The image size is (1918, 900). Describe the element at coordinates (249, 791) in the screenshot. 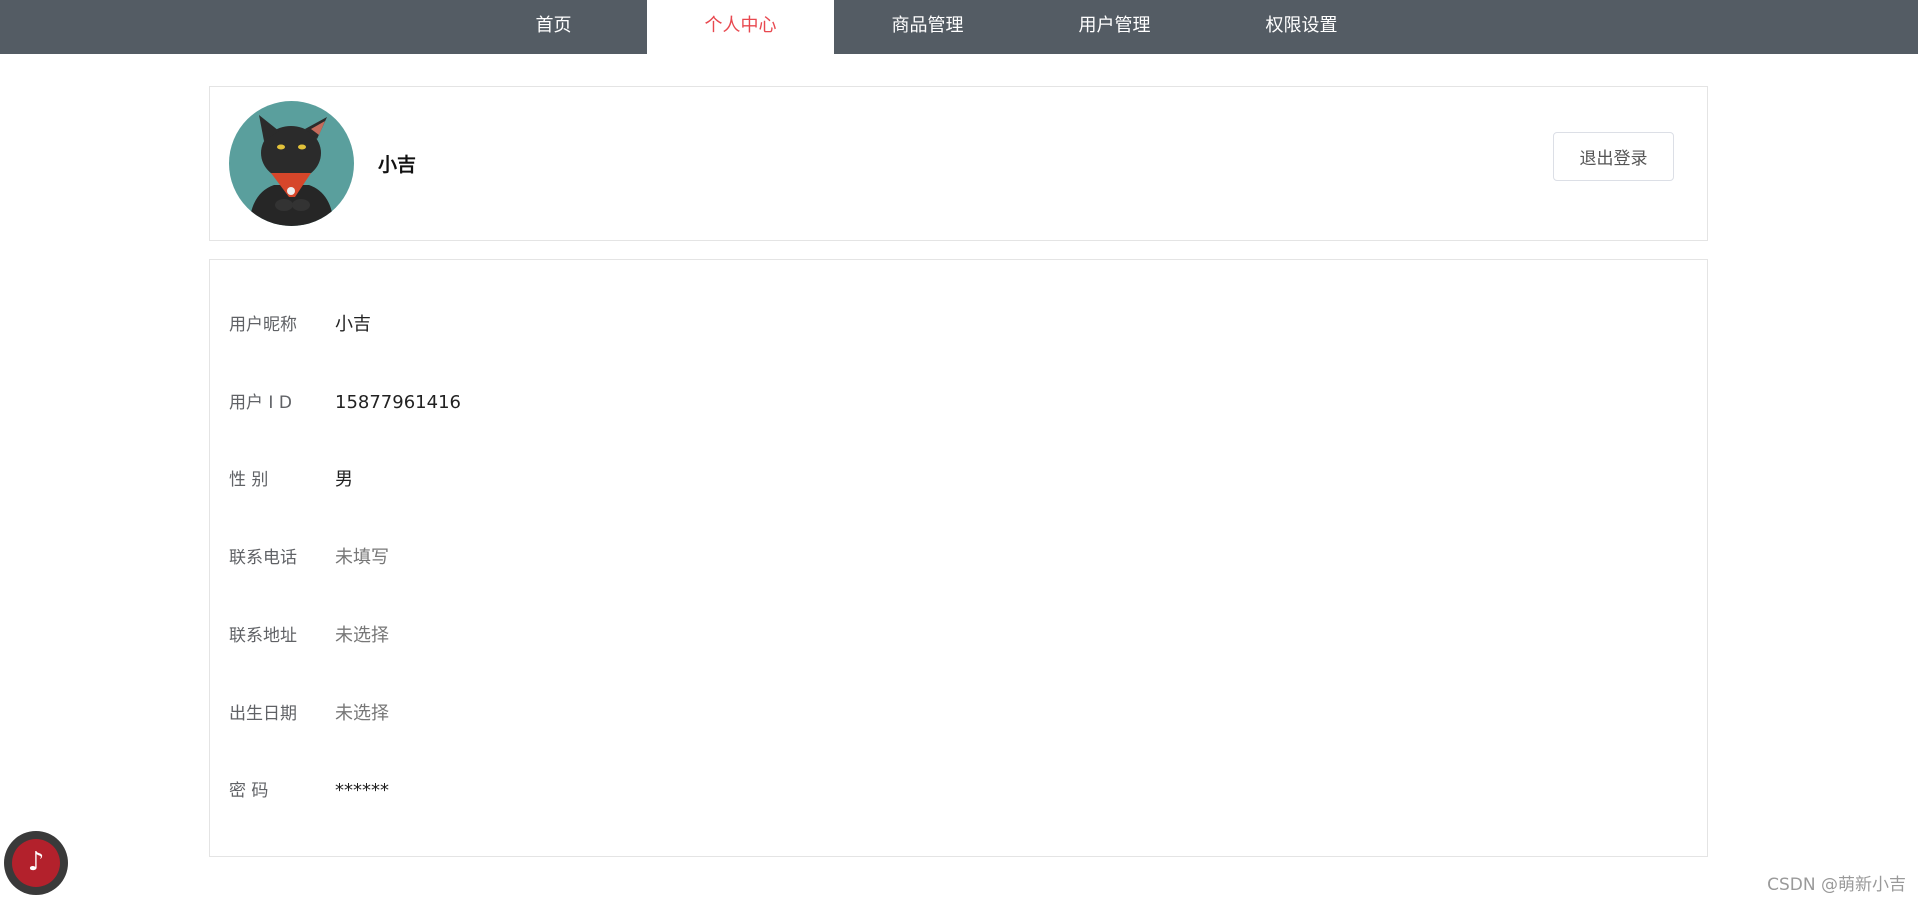

I see `info-label: 密 码` at that location.